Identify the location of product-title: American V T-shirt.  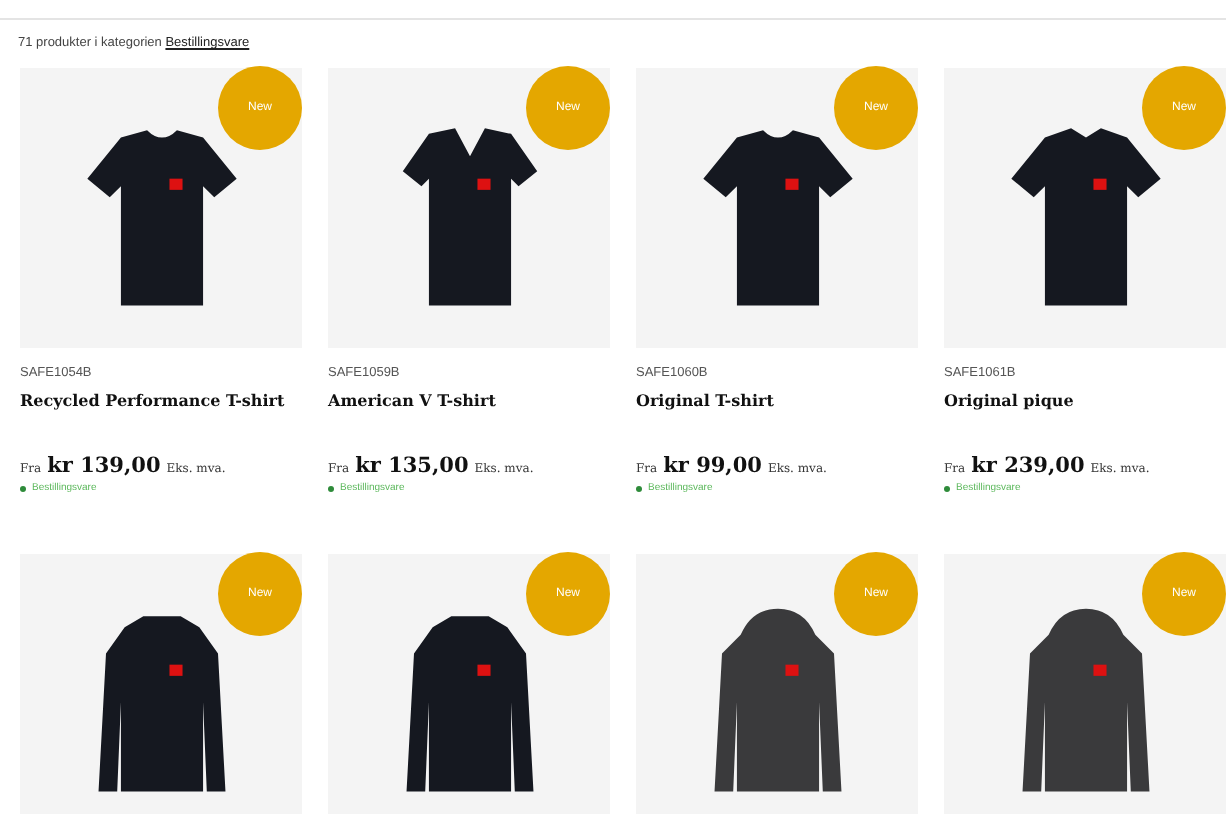
(469, 400).